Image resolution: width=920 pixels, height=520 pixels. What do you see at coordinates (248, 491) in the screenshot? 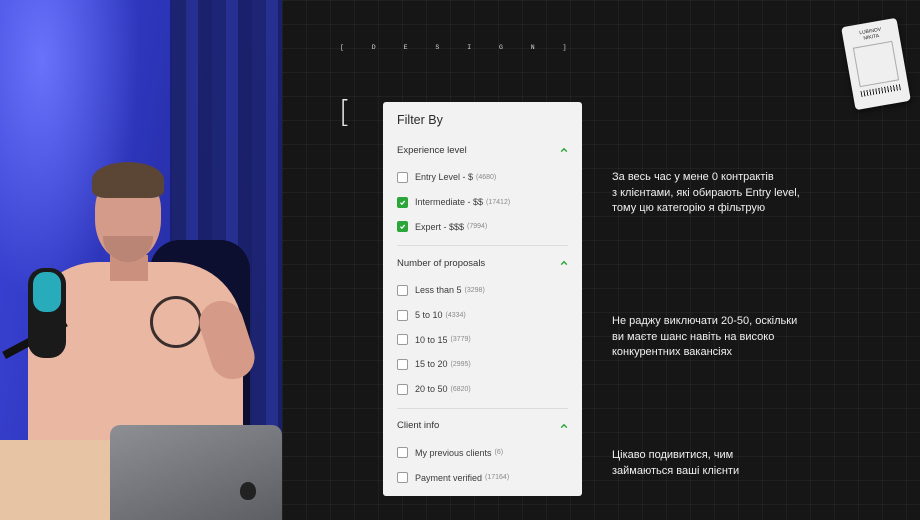
I see `apple-logo-icon` at bounding box center [248, 491].